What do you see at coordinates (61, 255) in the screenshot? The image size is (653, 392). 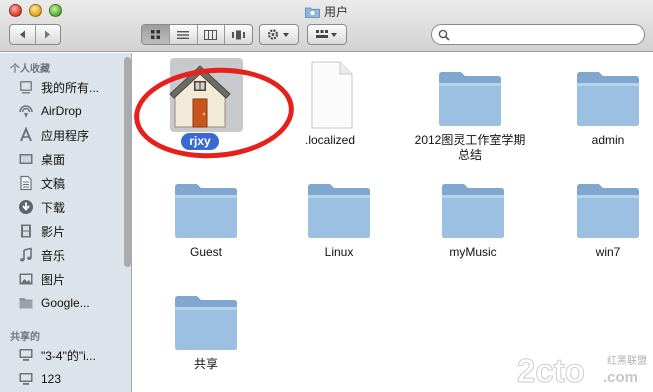 I see `sidebar-item-music: 音乐` at bounding box center [61, 255].